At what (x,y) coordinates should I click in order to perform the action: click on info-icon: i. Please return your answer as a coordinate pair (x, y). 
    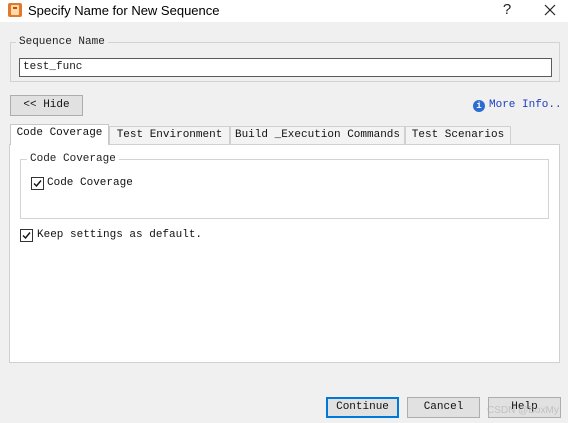
    Looking at the image, I should click on (479, 106).